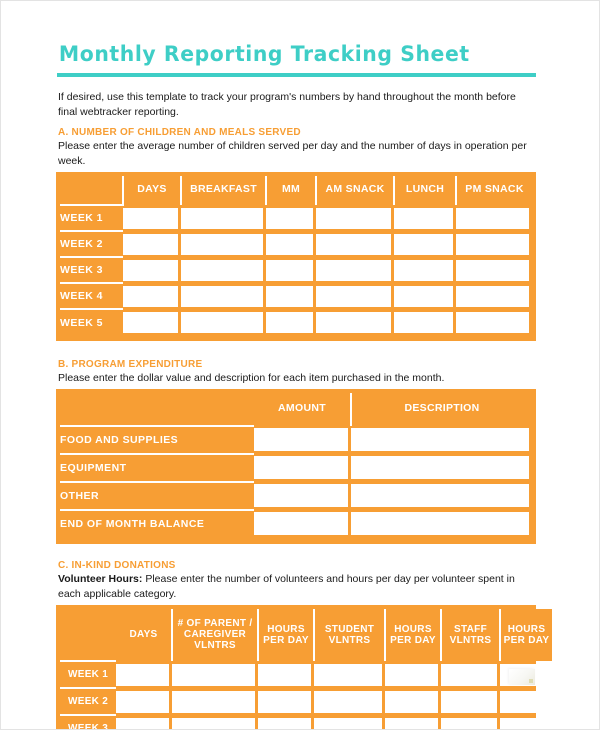  Describe the element at coordinates (355, 296) in the screenshot. I see `cell-week4-am-snack` at that location.